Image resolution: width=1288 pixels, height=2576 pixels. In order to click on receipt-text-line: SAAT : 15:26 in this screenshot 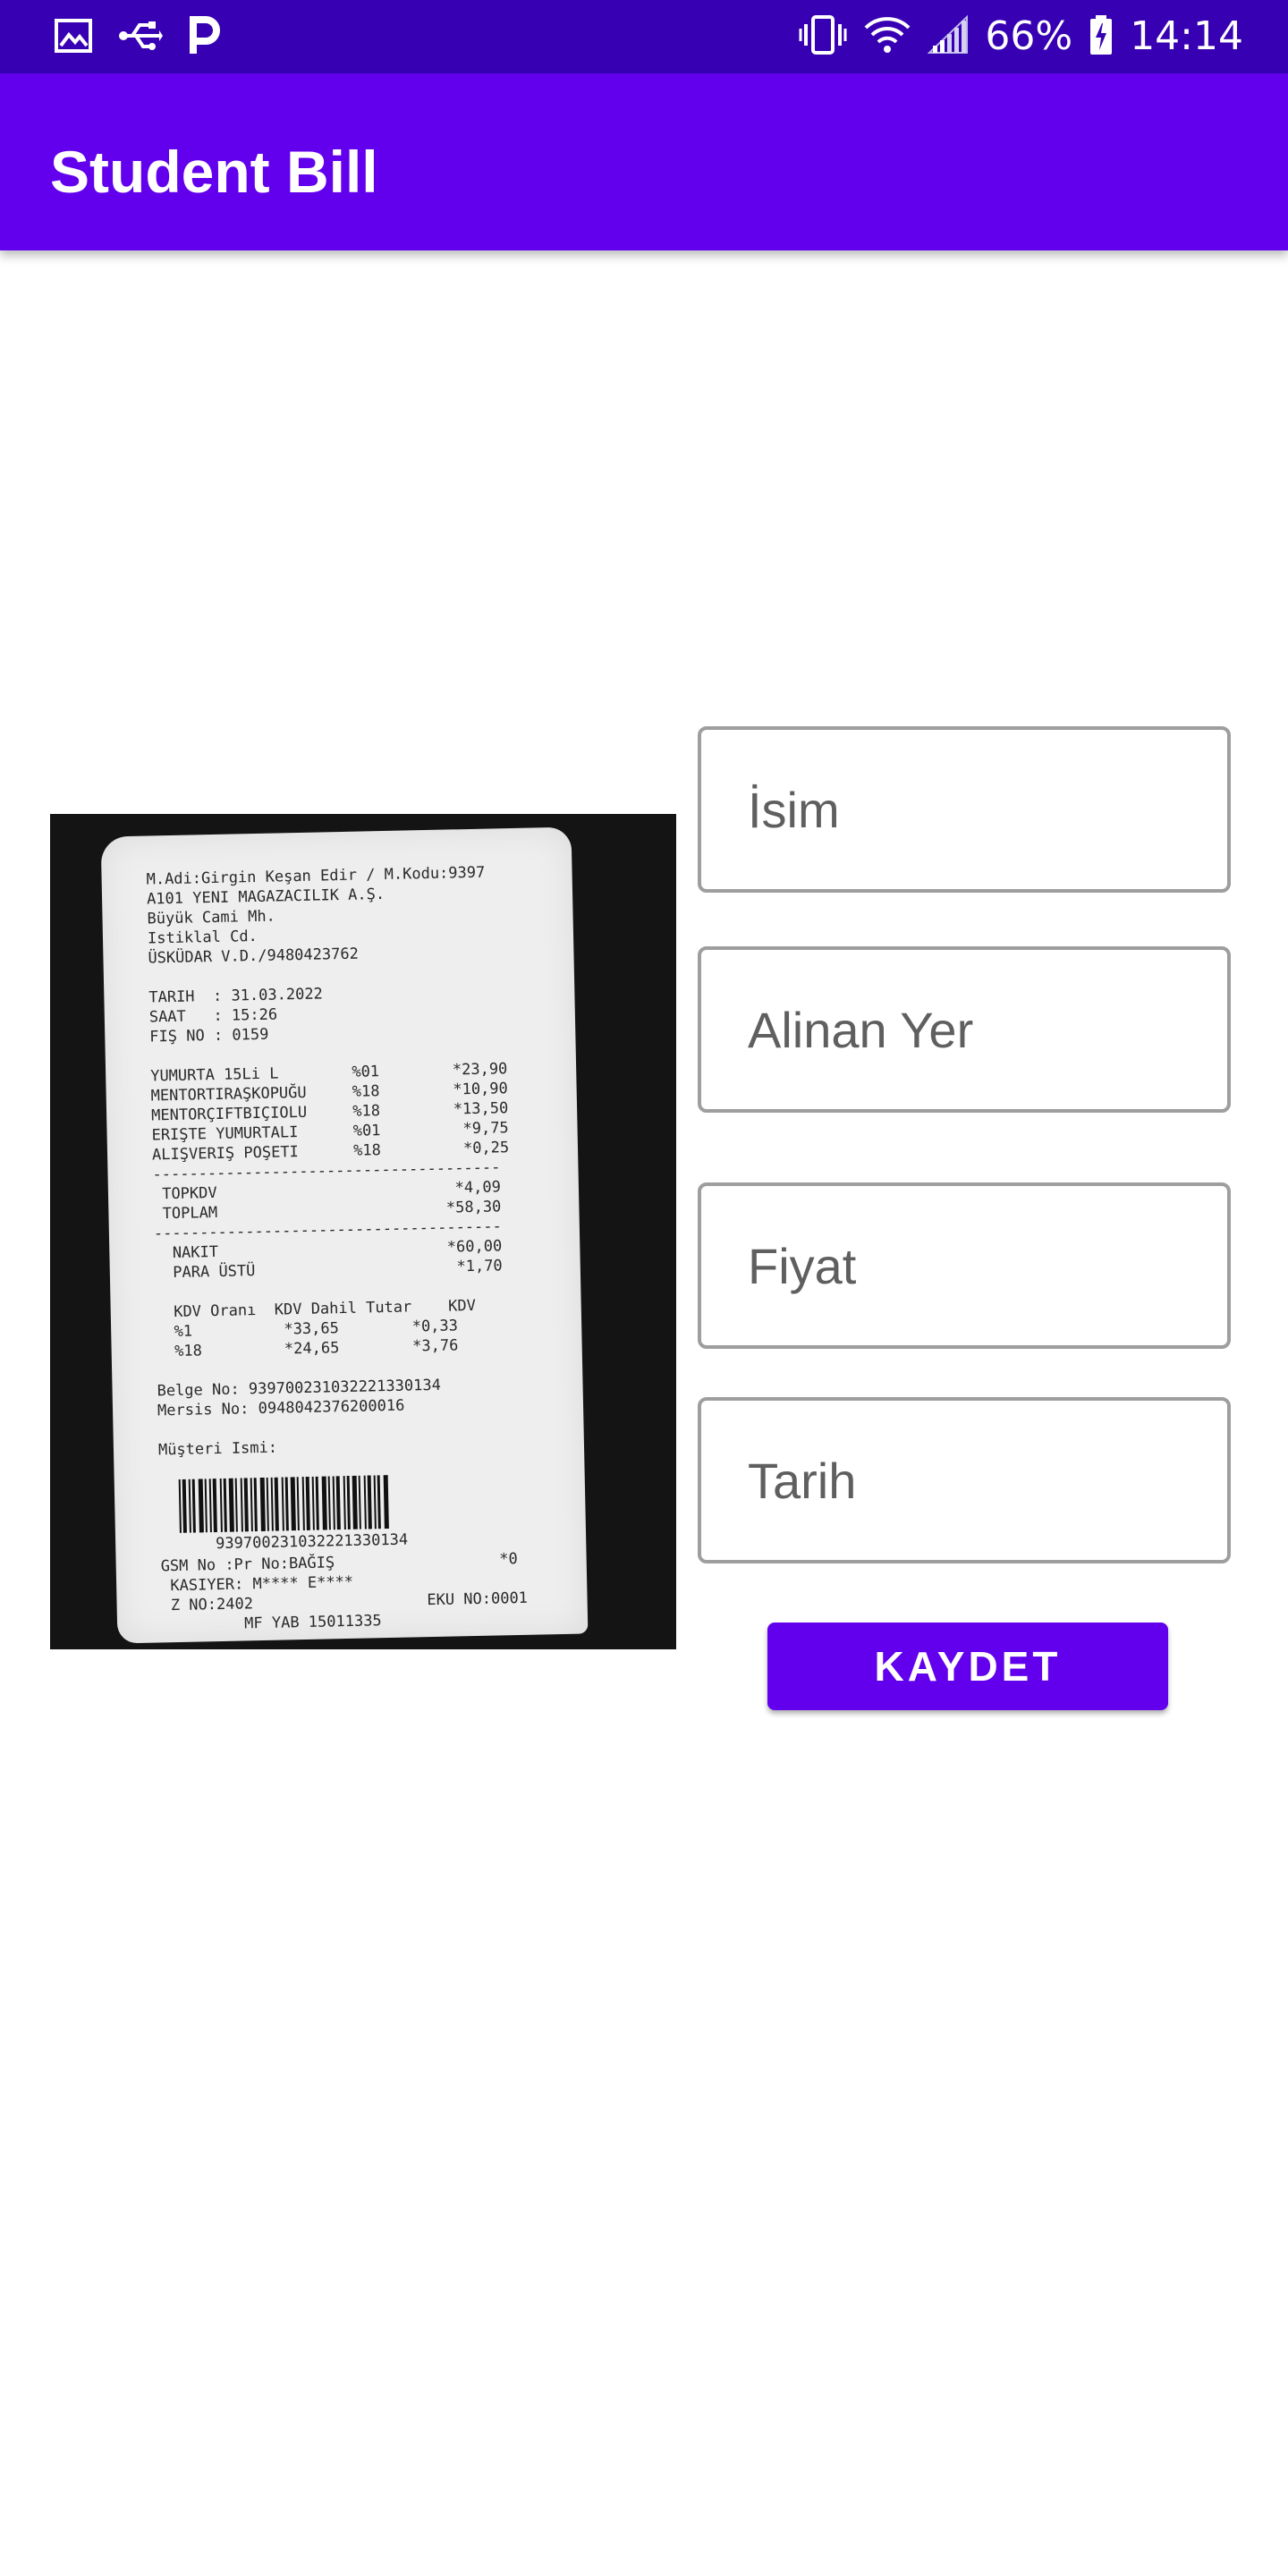, I will do `click(213, 1016)`.